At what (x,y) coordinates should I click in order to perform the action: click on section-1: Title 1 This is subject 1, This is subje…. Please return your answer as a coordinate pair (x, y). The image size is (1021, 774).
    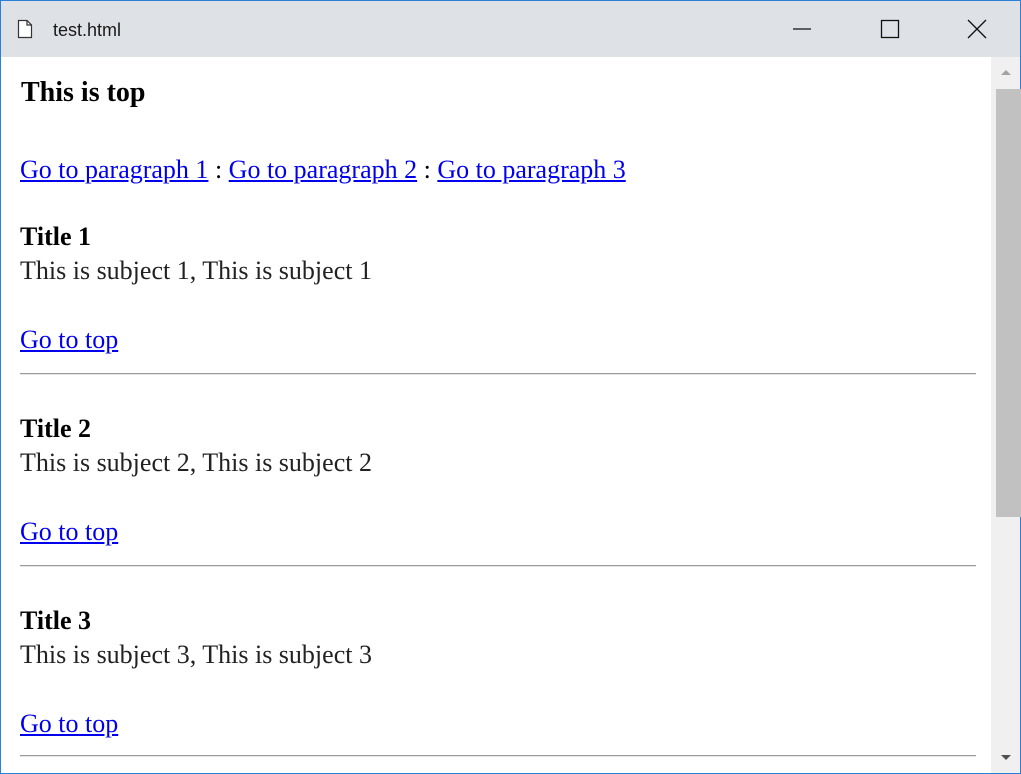
    Looking at the image, I should click on (196, 255).